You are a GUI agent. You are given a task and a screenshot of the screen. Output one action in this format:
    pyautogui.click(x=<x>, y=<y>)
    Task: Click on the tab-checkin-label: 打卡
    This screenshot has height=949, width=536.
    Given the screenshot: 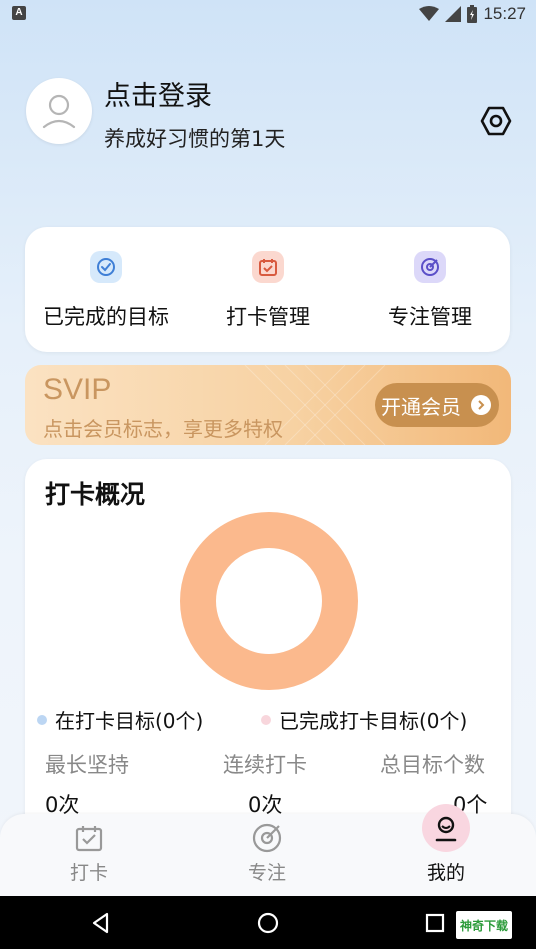 What is the action you would take?
    pyautogui.click(x=88, y=873)
    